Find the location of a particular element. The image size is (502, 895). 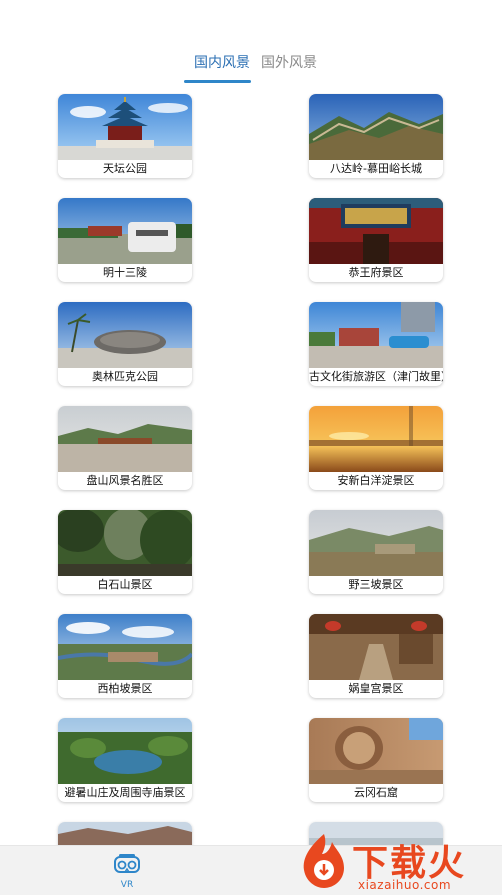

flame-logo-icon is located at coordinates (323, 861).